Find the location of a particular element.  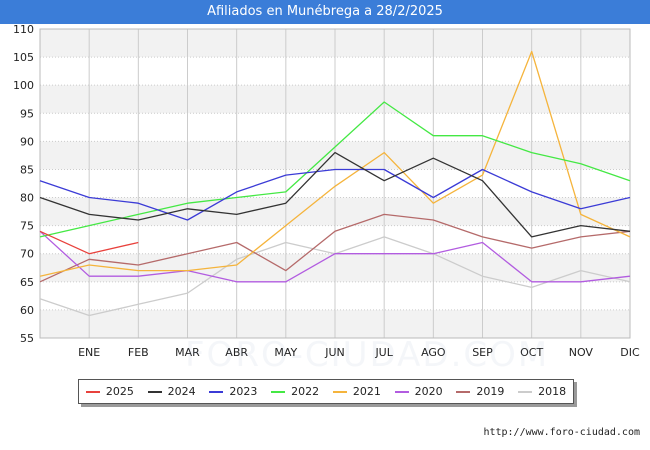

legend-item-2018: 2018 is located at coordinates (542, 391).